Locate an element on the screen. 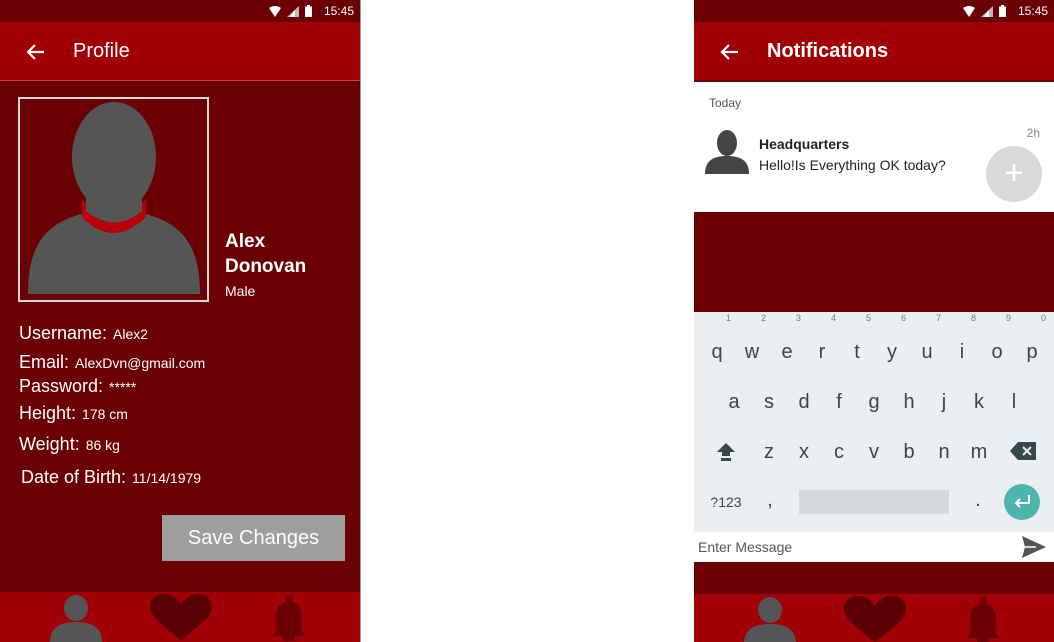 The image size is (1054, 642). key-w: w2 is located at coordinates (752, 343).